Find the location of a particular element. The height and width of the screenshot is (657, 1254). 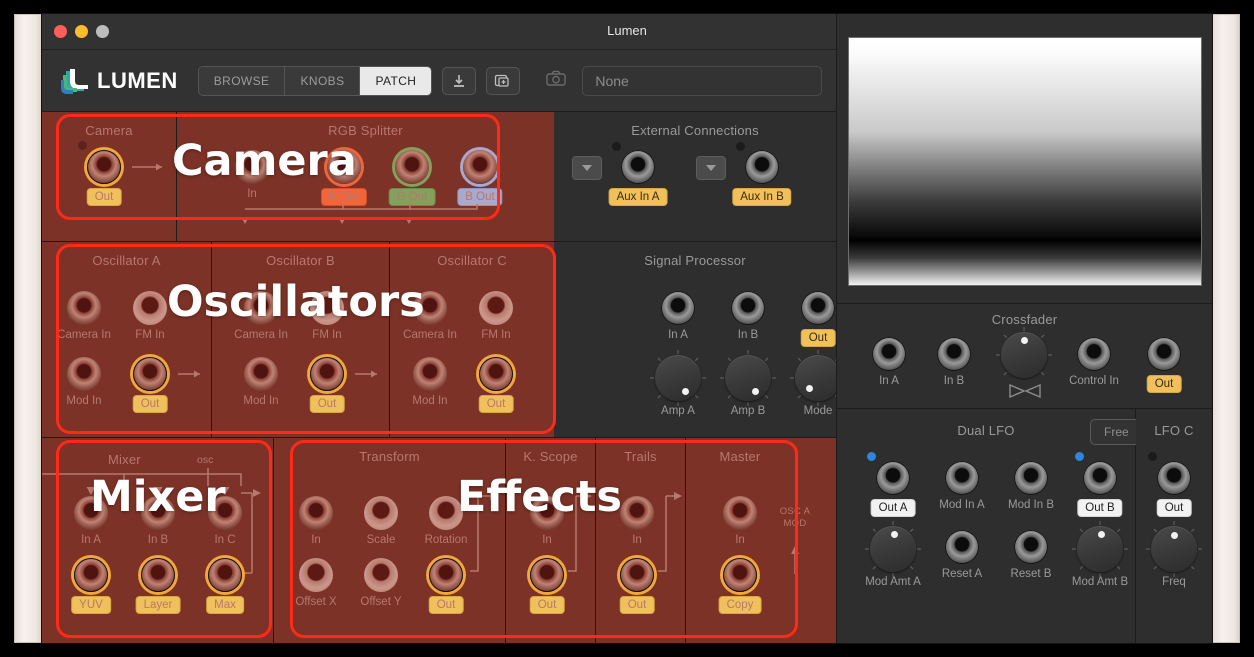

panel-oscillator-b: Oscillator B Camera In FM In Mod In Out is located at coordinates (301, 339).